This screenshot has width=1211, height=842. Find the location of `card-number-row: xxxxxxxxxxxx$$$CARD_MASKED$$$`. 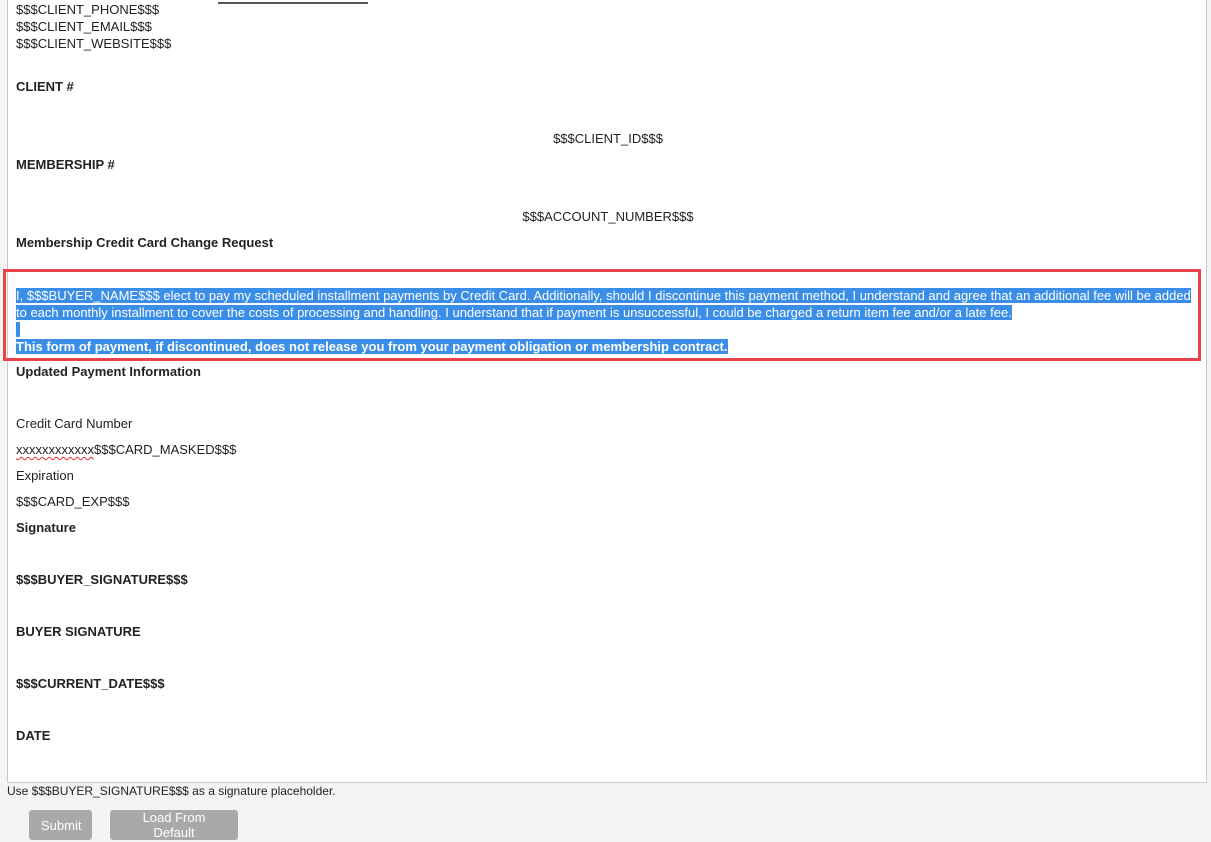

card-number-row: xxxxxxxxxxxx$$$CARD_MASKED$$$ is located at coordinates (126, 449).